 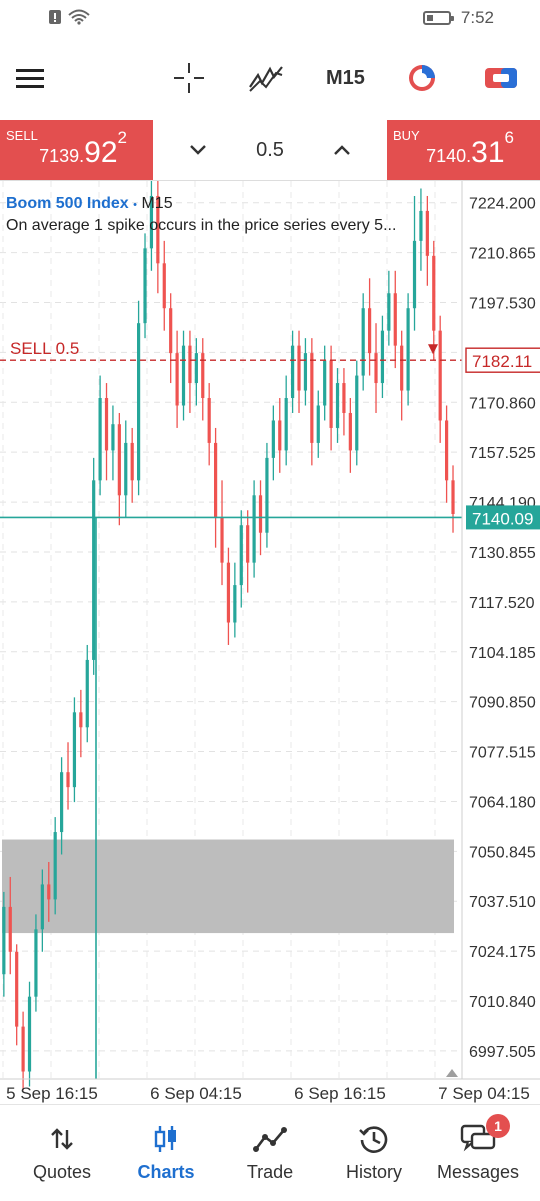 I want to click on timeframe-button: M15, so click(x=345, y=78).